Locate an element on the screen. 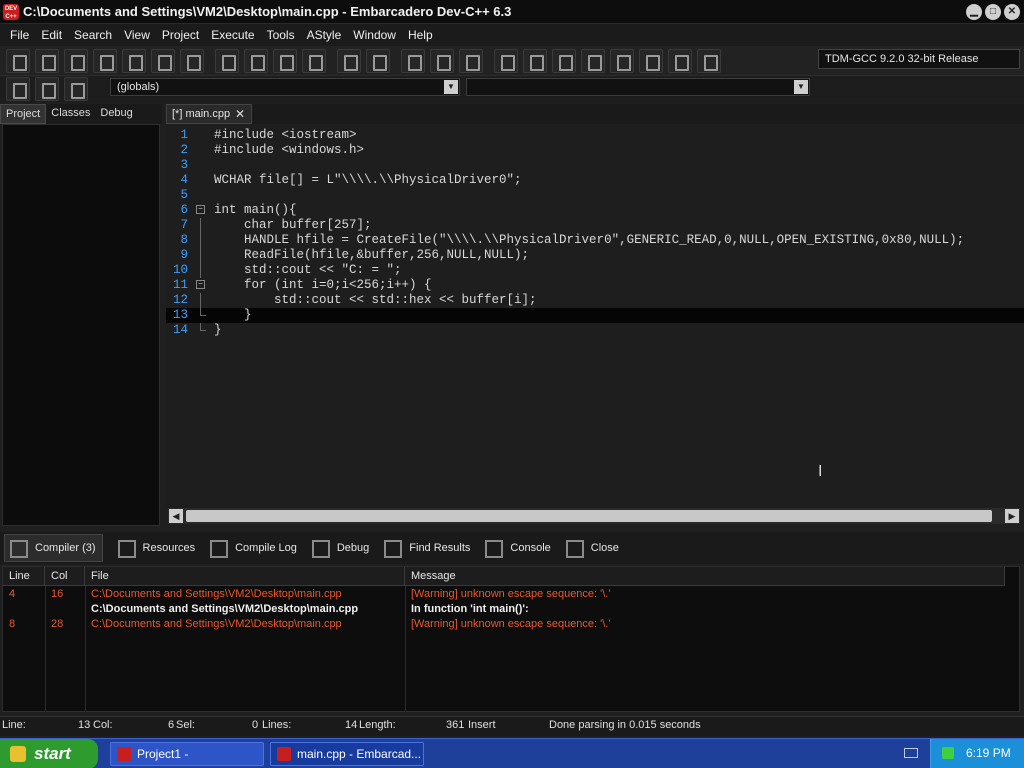 The height and width of the screenshot is (768, 1024). bookmark-icon is located at coordinates (314, 60).